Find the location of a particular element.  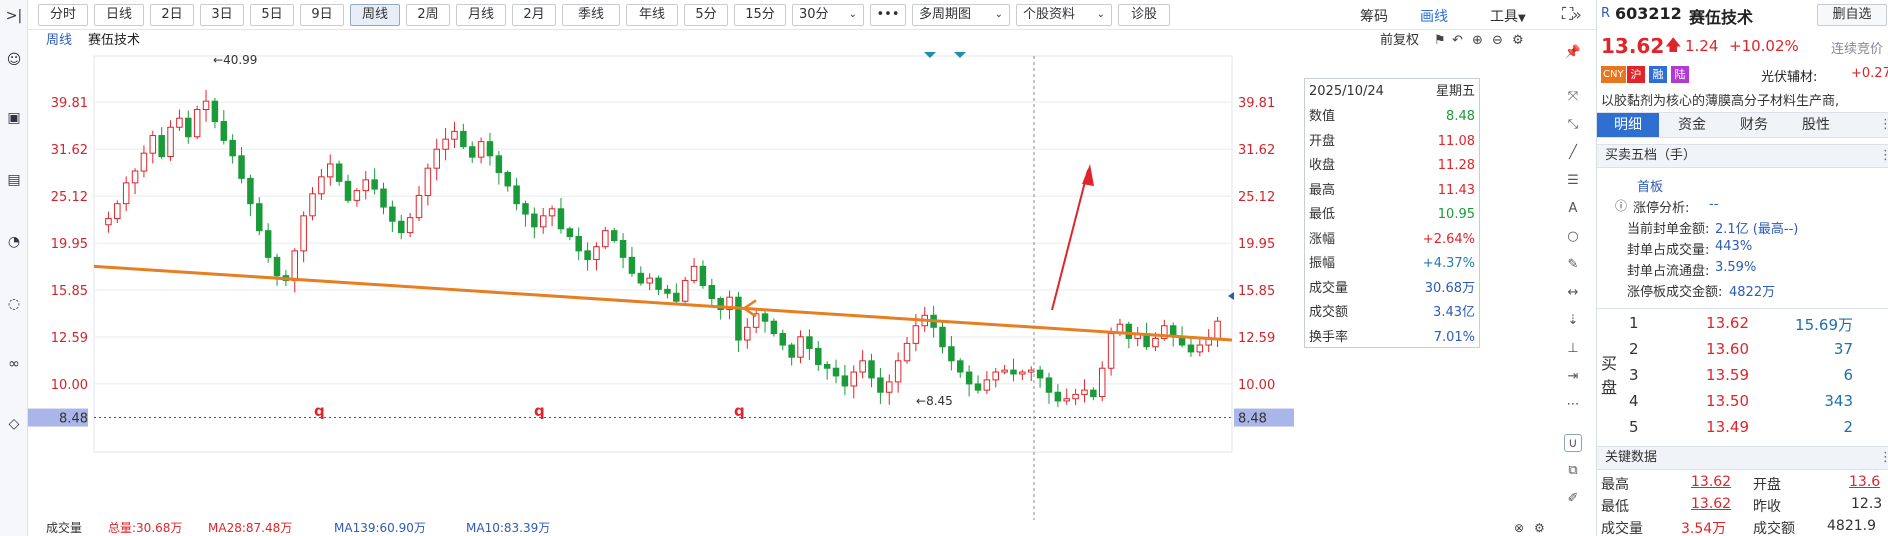

chips-button: 筹码 is located at coordinates (1374, 16).